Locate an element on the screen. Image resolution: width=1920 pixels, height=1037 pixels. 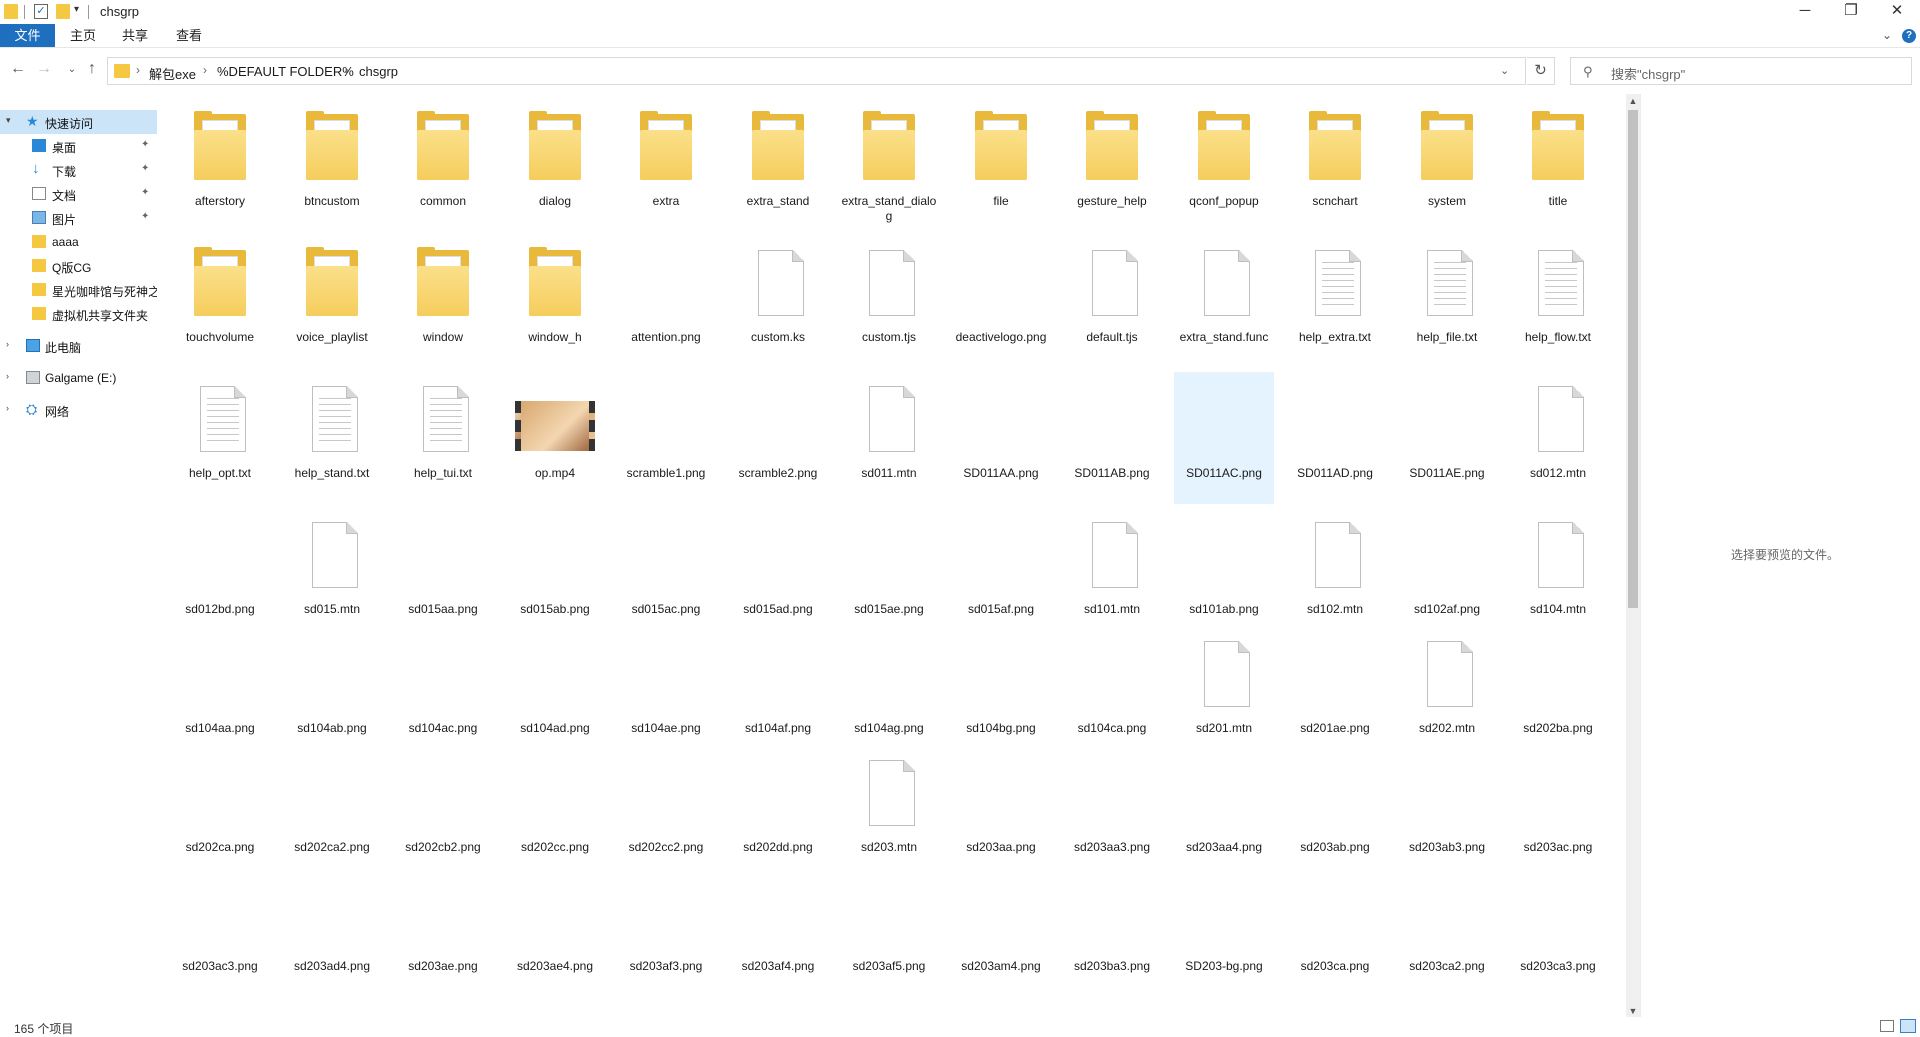
file-item: sd203af4.png is located at coordinates (778, 922).